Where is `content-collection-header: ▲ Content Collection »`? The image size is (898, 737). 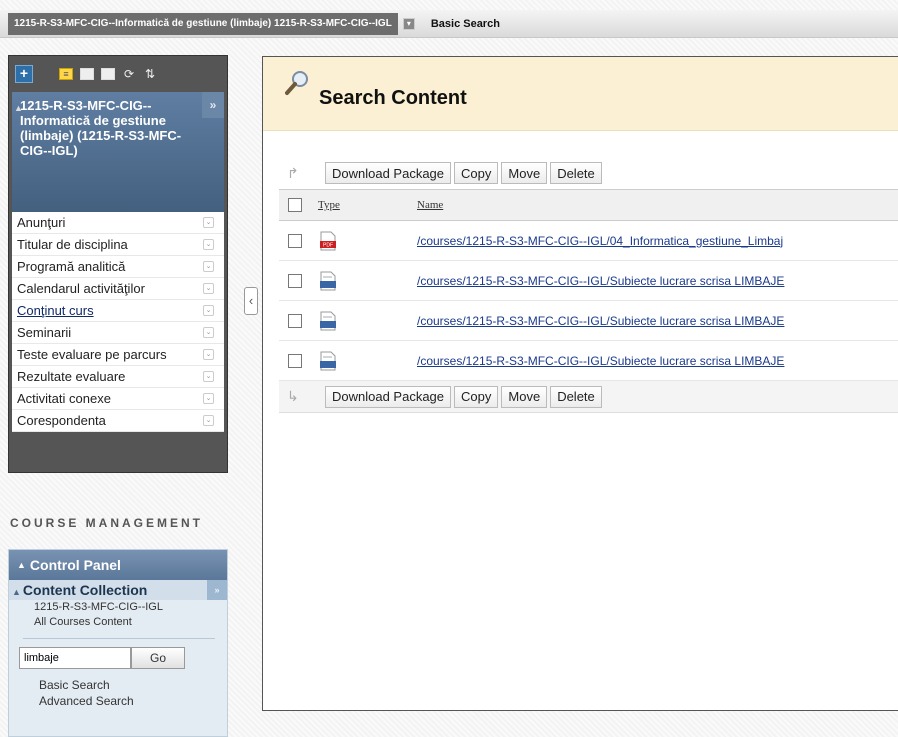 content-collection-header: ▲ Content Collection » is located at coordinates (118, 590).